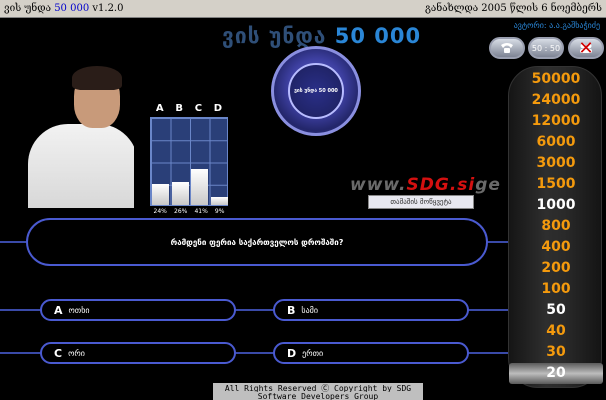  I want to click on poll-percent-a: 24%, so click(160, 211).